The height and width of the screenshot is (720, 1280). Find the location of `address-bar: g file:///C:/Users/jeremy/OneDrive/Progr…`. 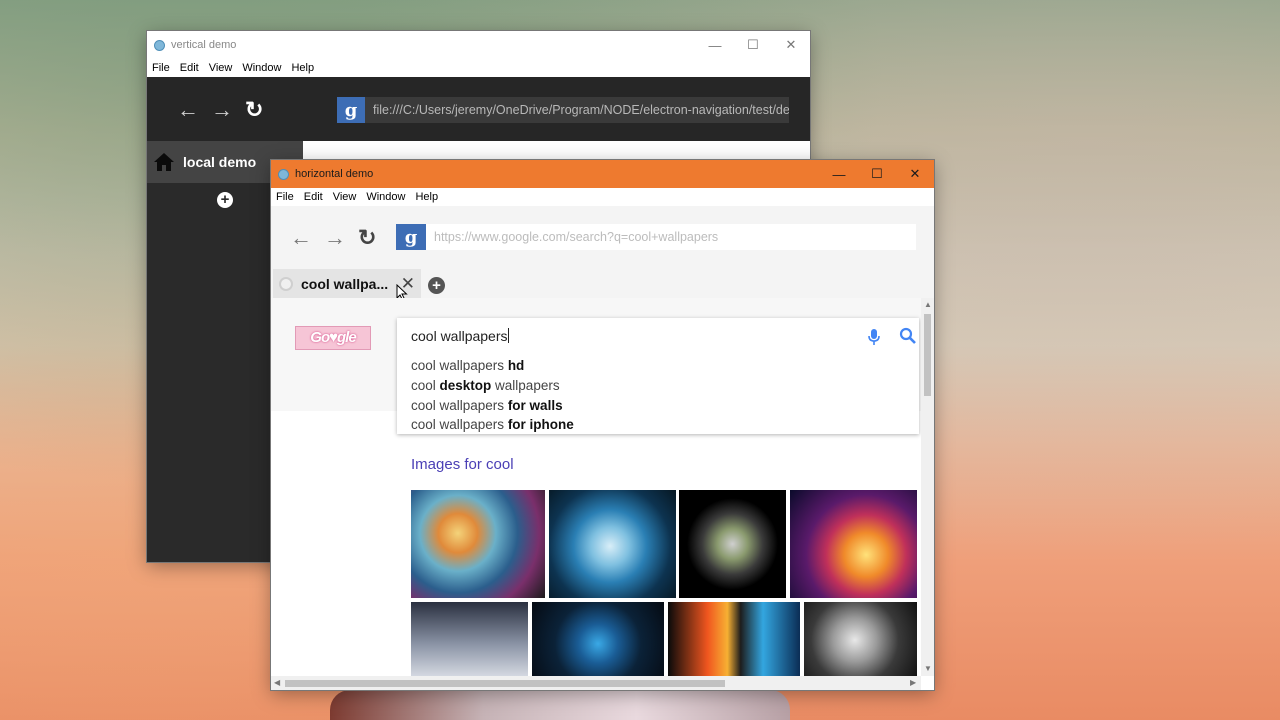

address-bar: g file:///C:/Users/jeremy/OneDrive/Progr… is located at coordinates (563, 110).